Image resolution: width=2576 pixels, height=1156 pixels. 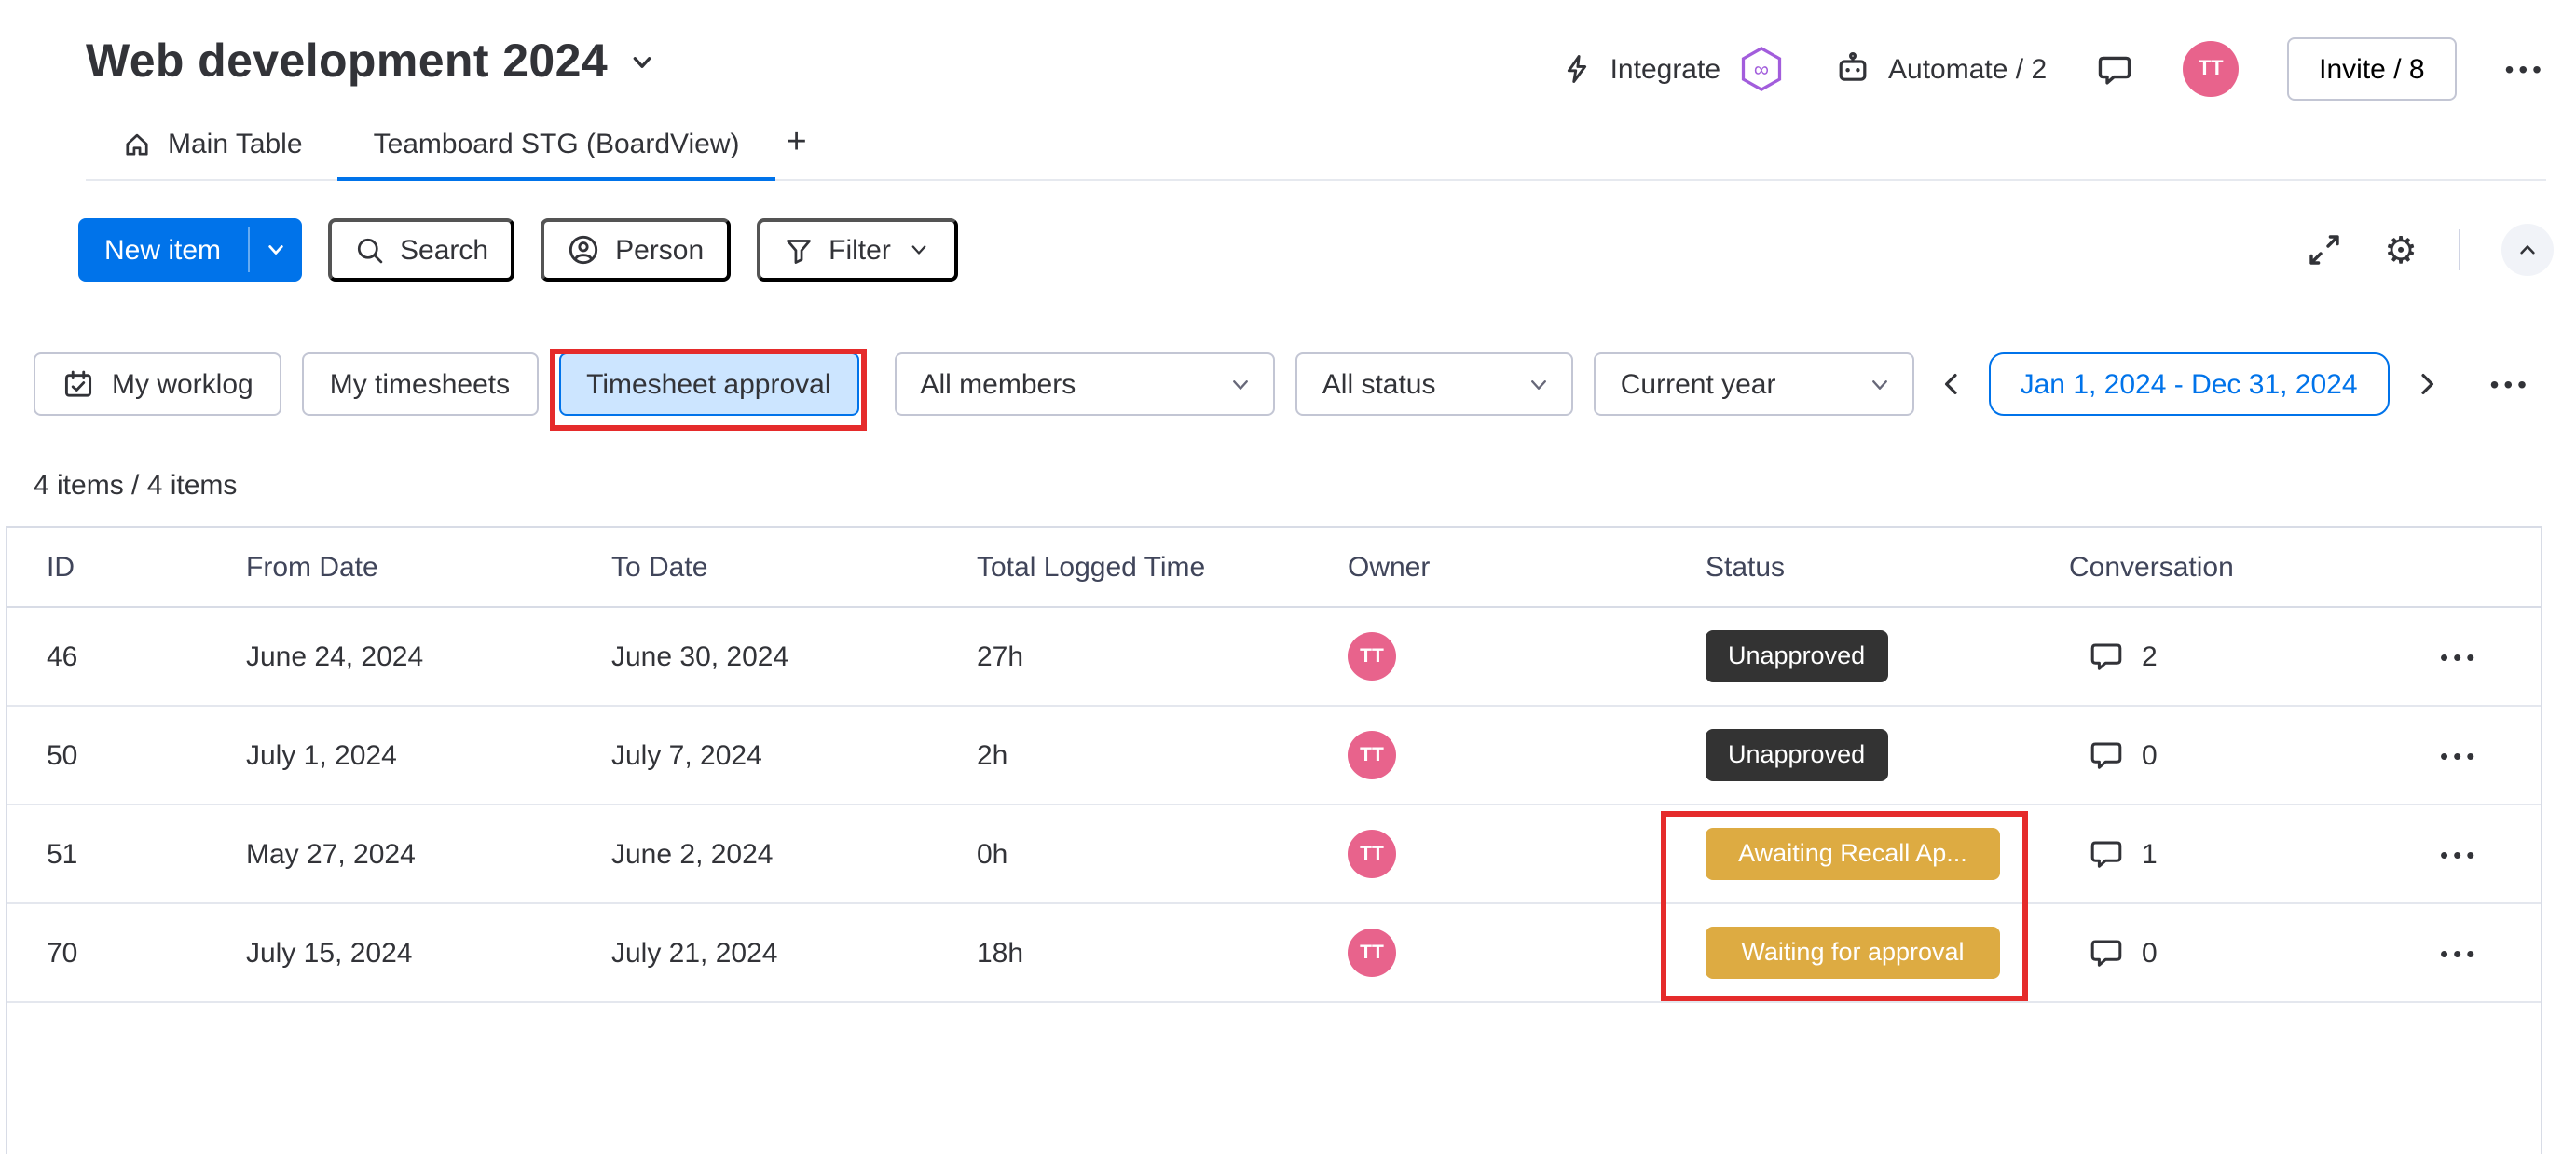 I want to click on filter-chevron-icon, so click(x=918, y=250).